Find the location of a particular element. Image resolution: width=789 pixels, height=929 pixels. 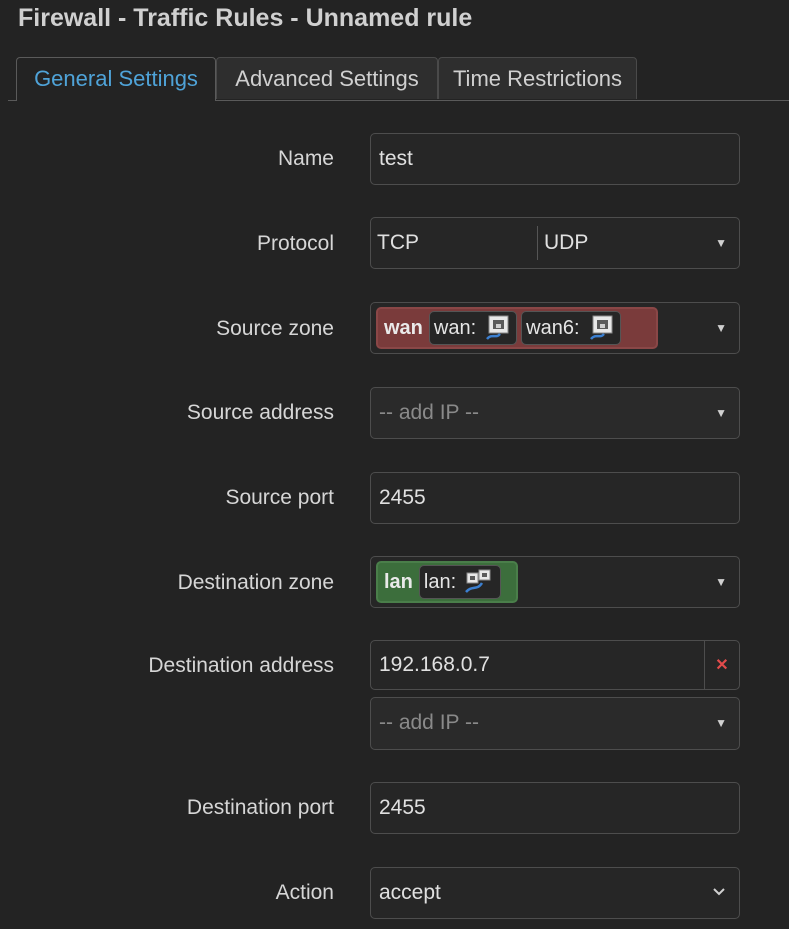

network-chip-wan: wan: is located at coordinates (473, 328).